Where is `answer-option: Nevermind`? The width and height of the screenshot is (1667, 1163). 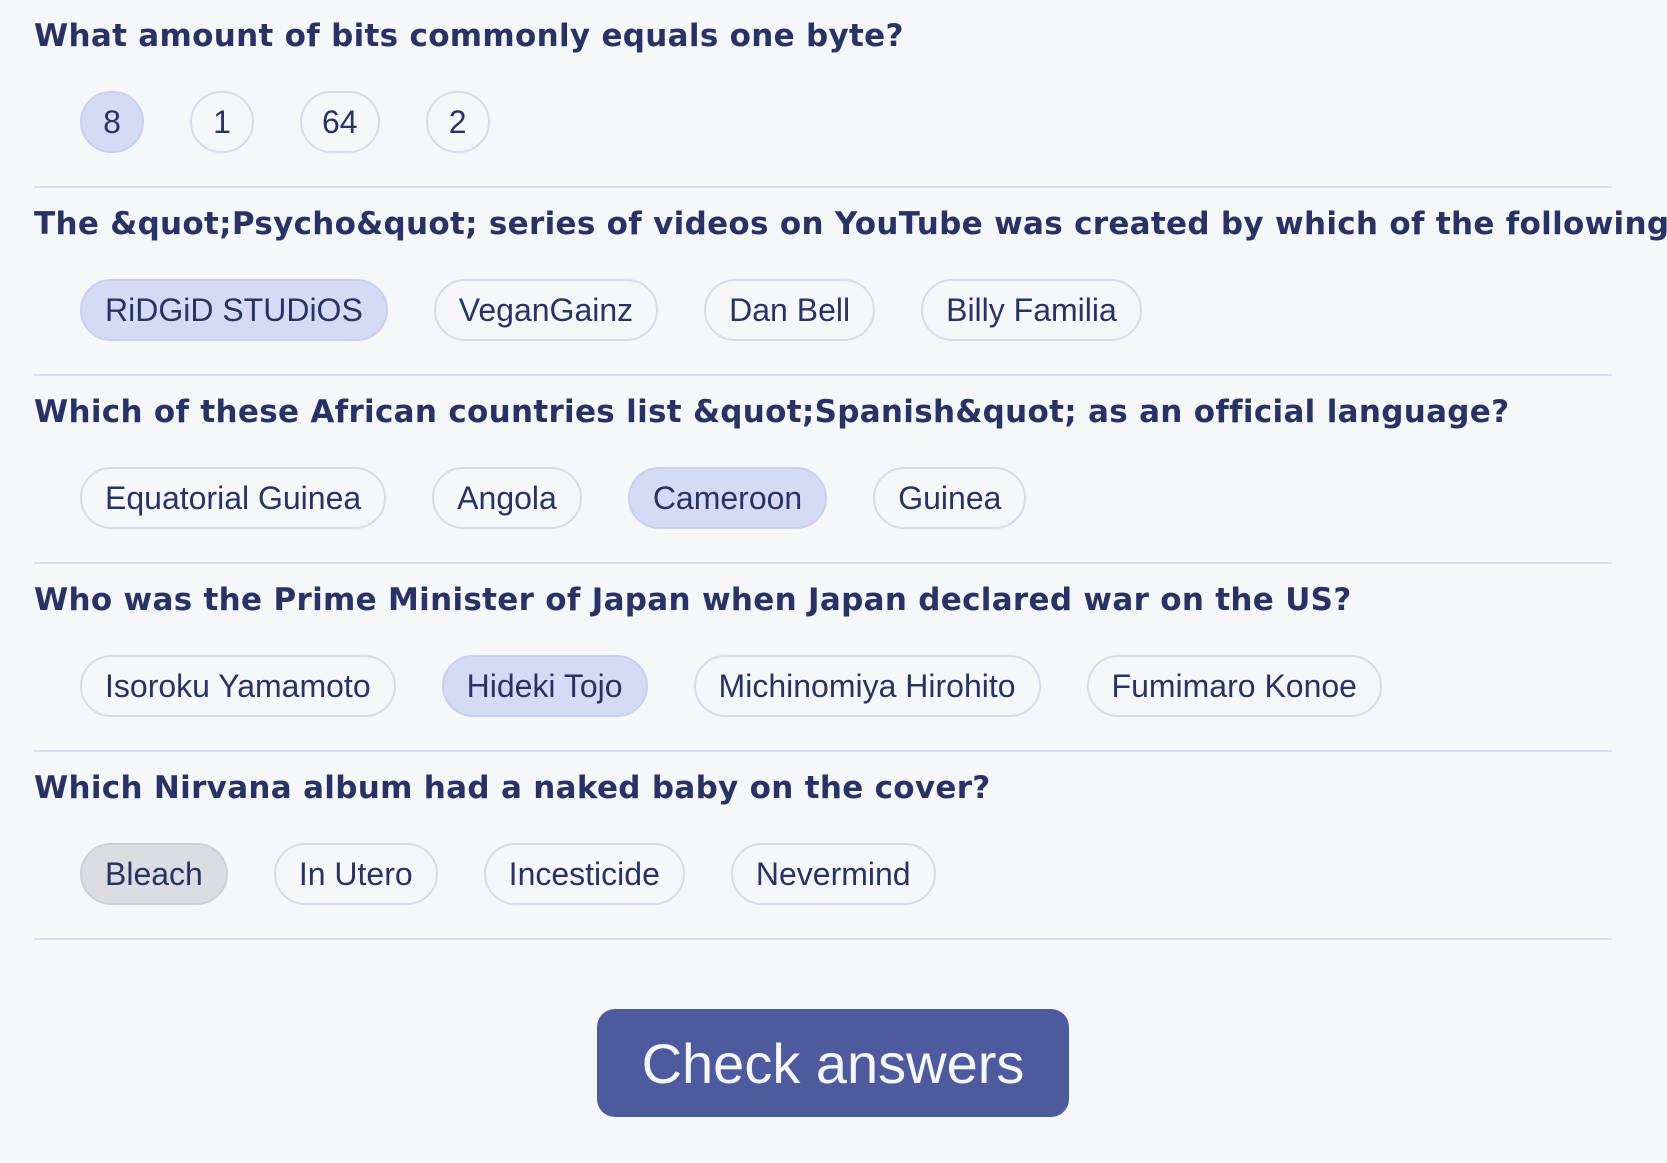 answer-option: Nevermind is located at coordinates (833, 874).